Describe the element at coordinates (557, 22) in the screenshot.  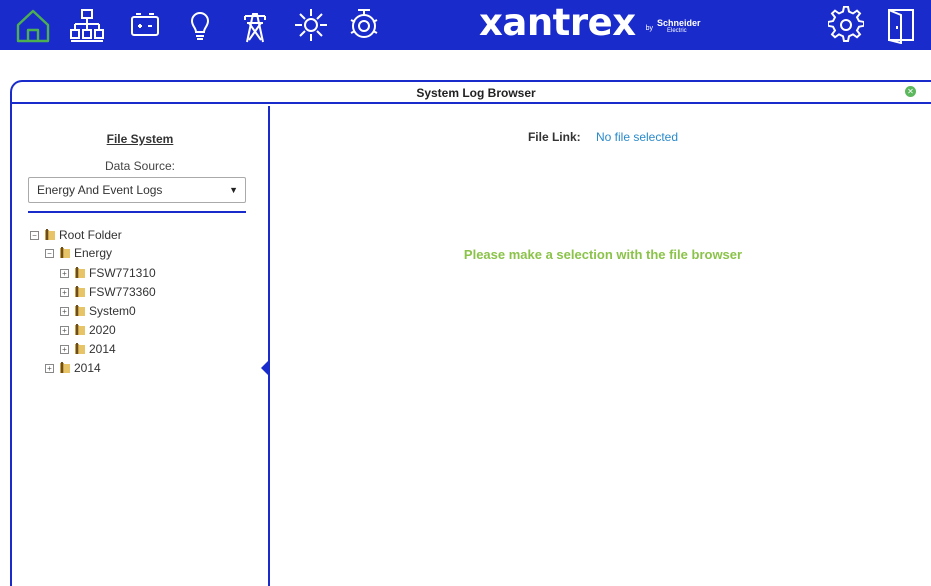
I see `brand-name: xantrex` at that location.